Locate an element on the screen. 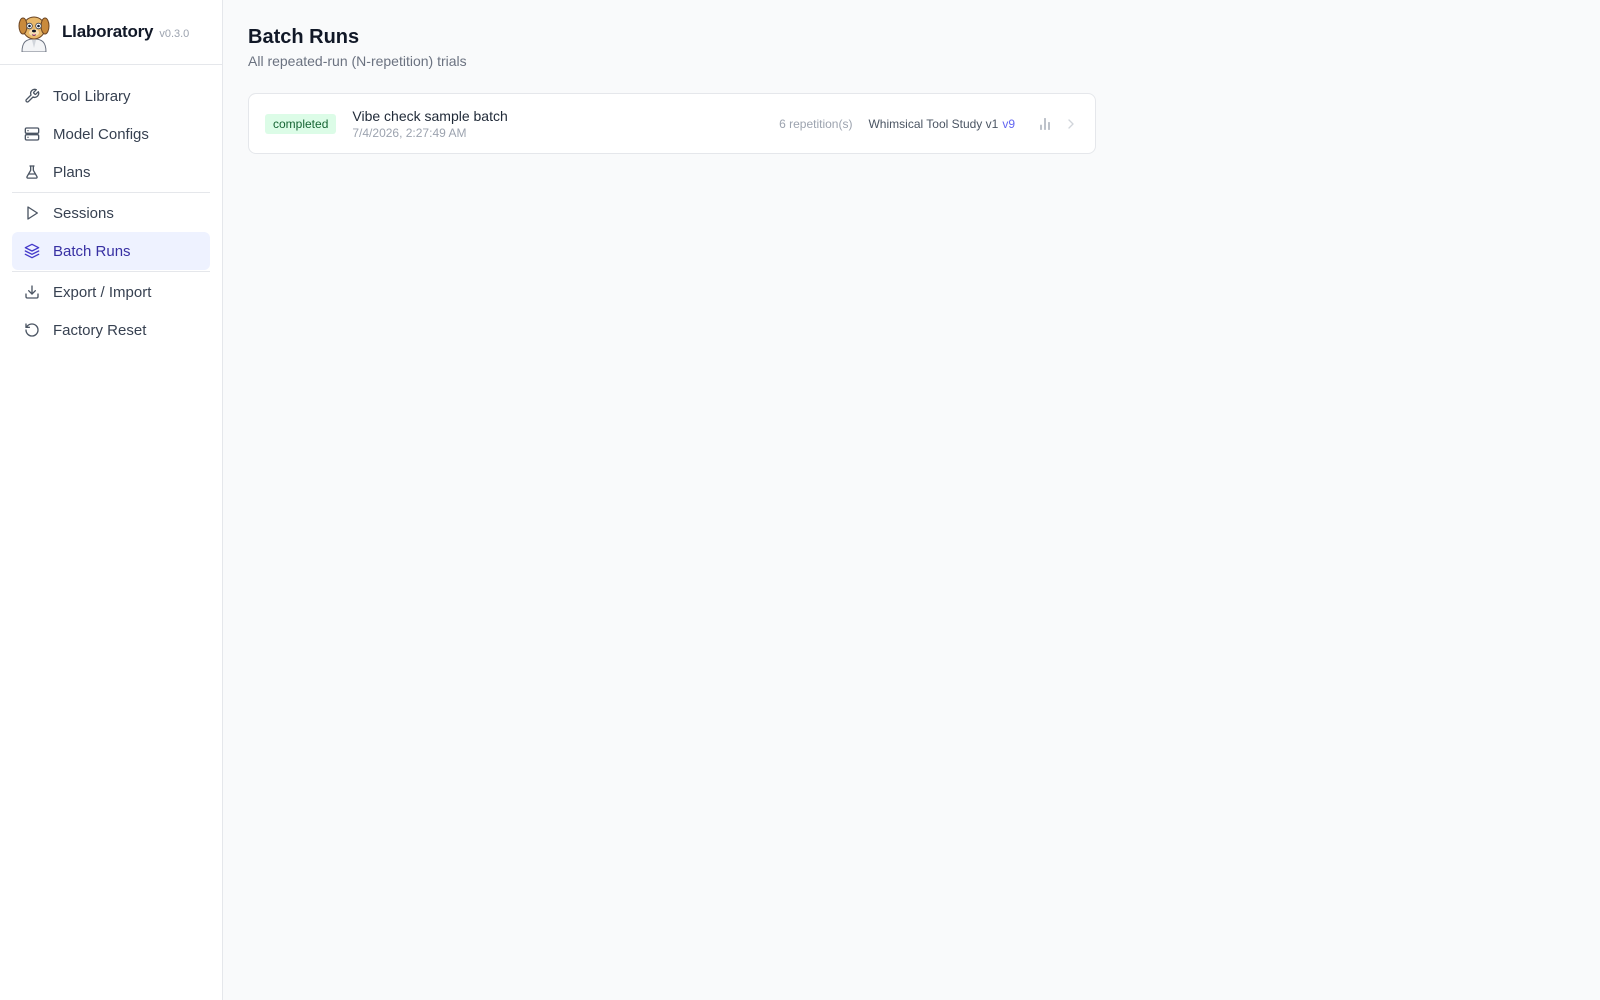 The image size is (1600, 1000). run-date: 7/4/2026, 2:27:49 AM is located at coordinates (409, 132).